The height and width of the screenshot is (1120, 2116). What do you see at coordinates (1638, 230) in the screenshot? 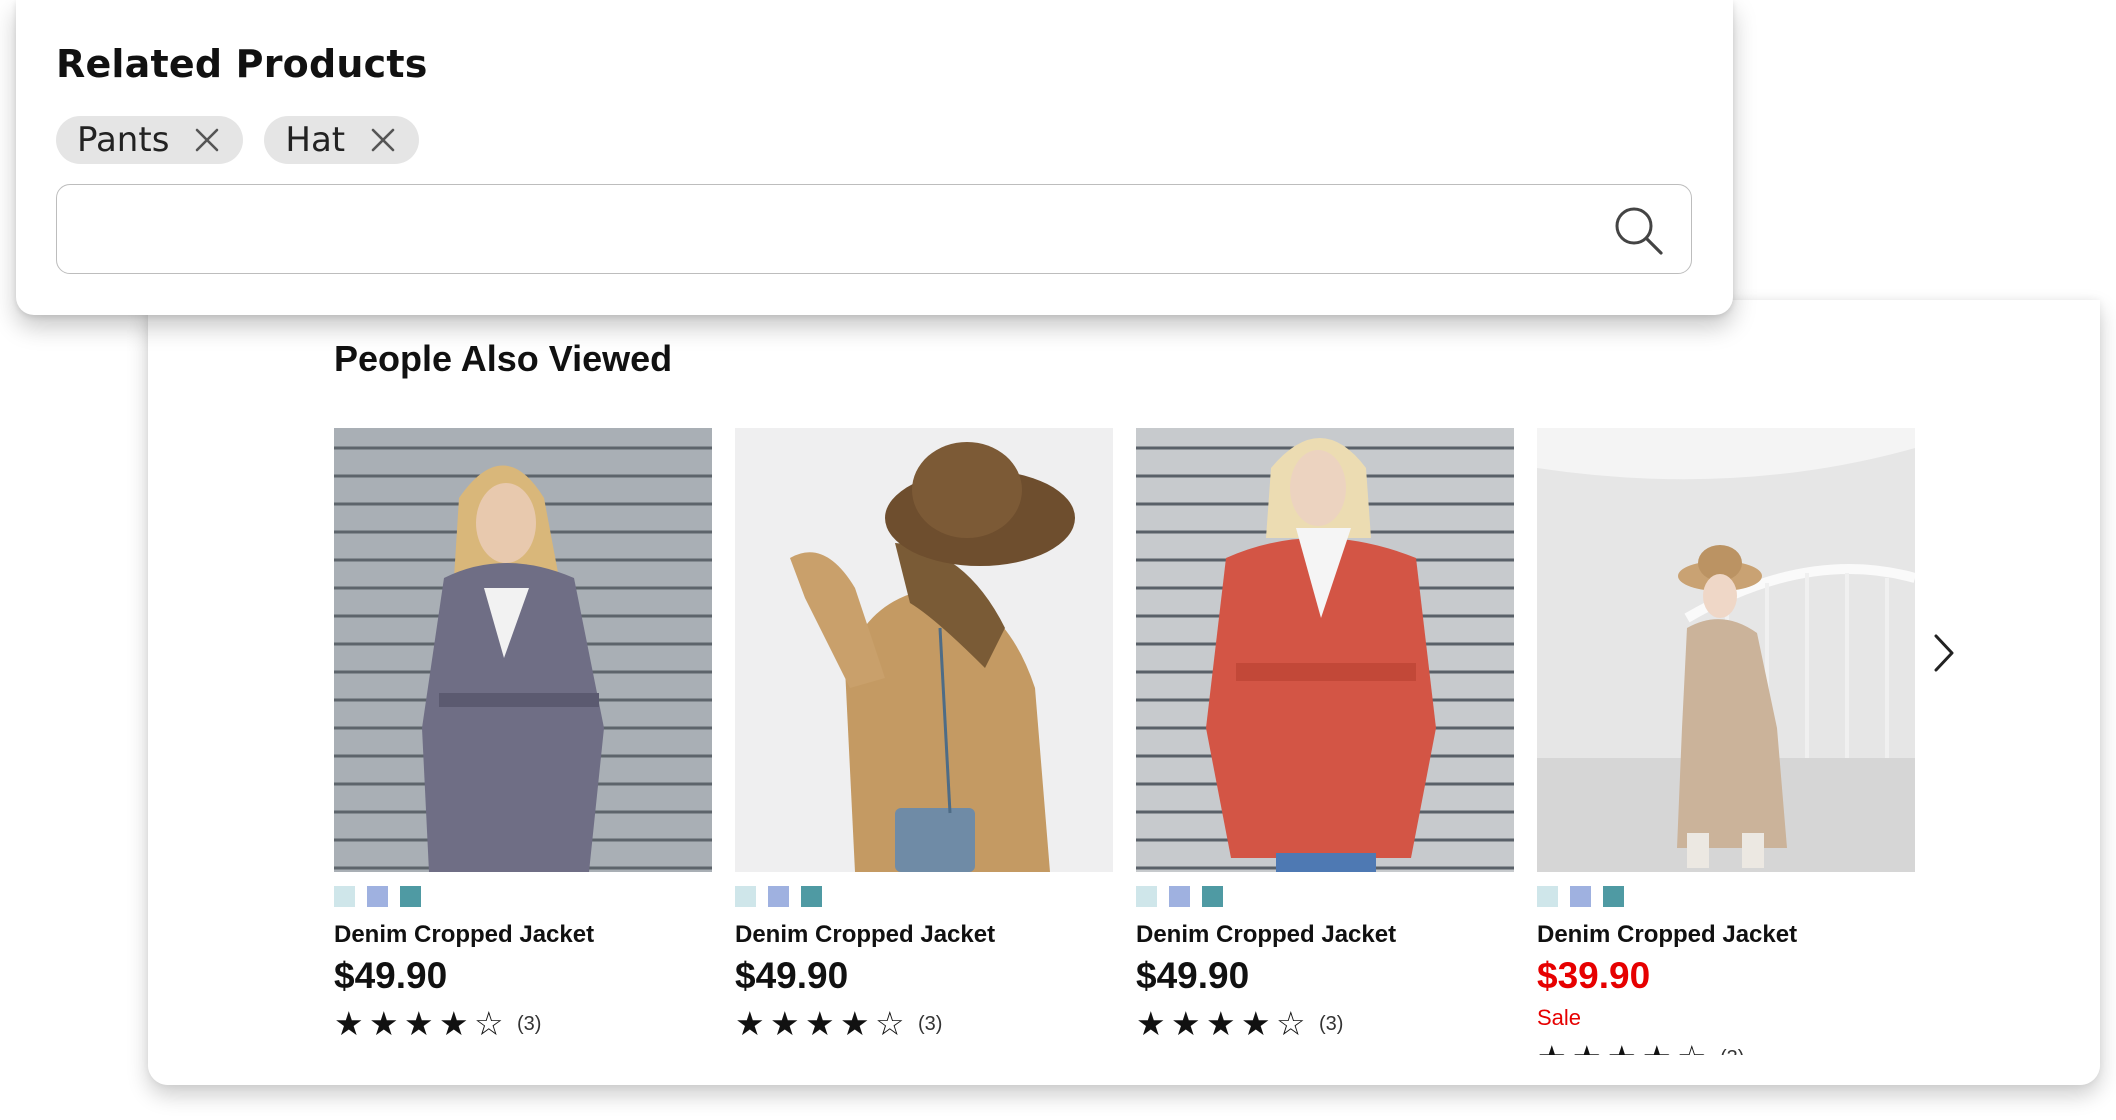
I see `search-icon` at bounding box center [1638, 230].